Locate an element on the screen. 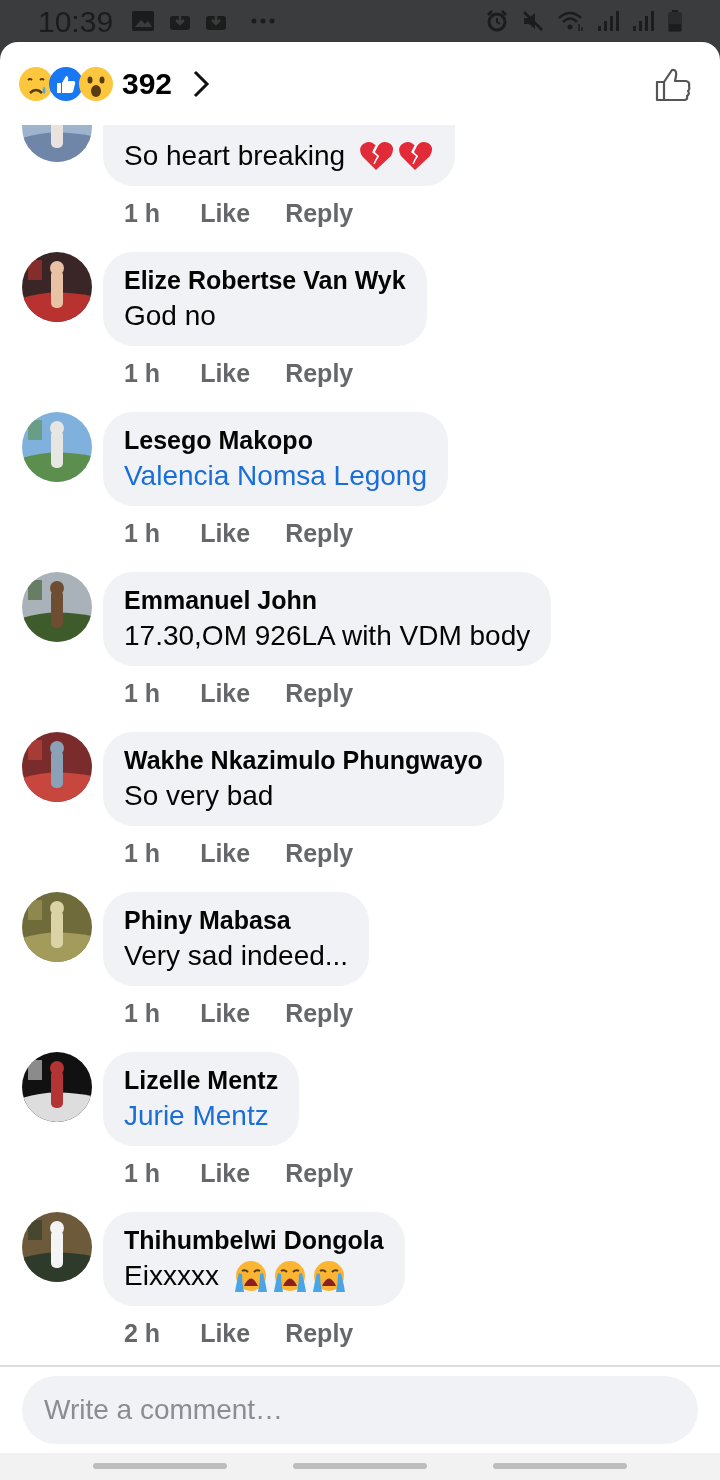 Image resolution: width=720 pixels, height=1480 pixels. wifi-icon is located at coordinates (571, 21).